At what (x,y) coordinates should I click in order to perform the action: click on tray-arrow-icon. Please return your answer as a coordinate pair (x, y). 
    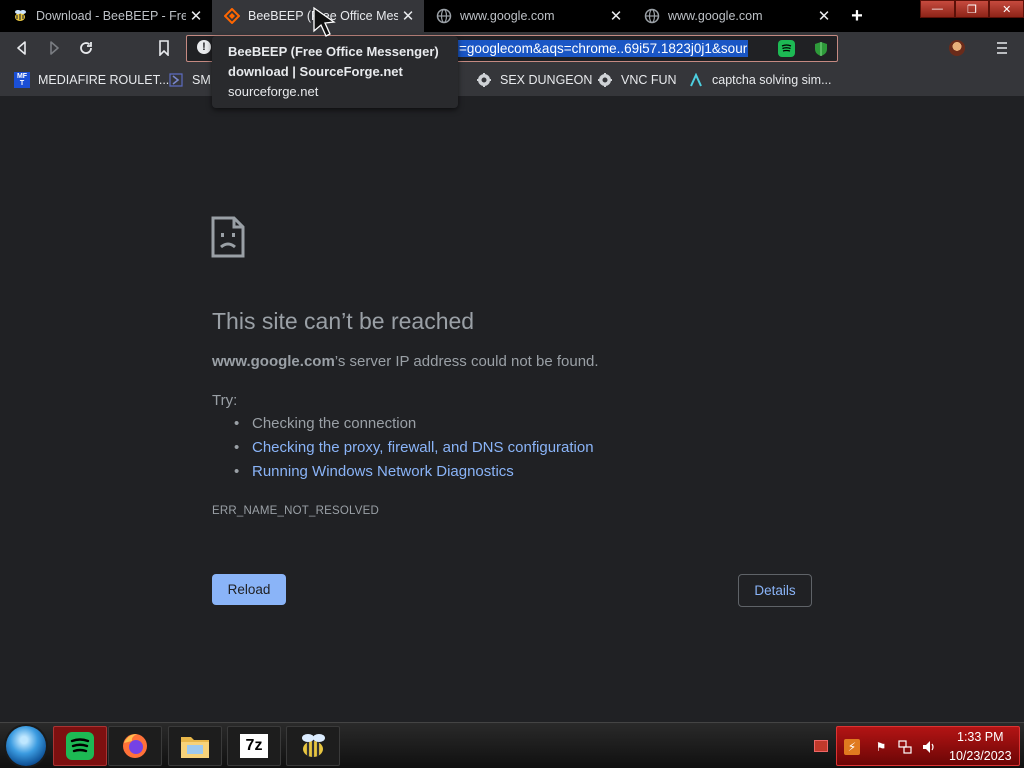
    Looking at the image, I should click on (821, 746).